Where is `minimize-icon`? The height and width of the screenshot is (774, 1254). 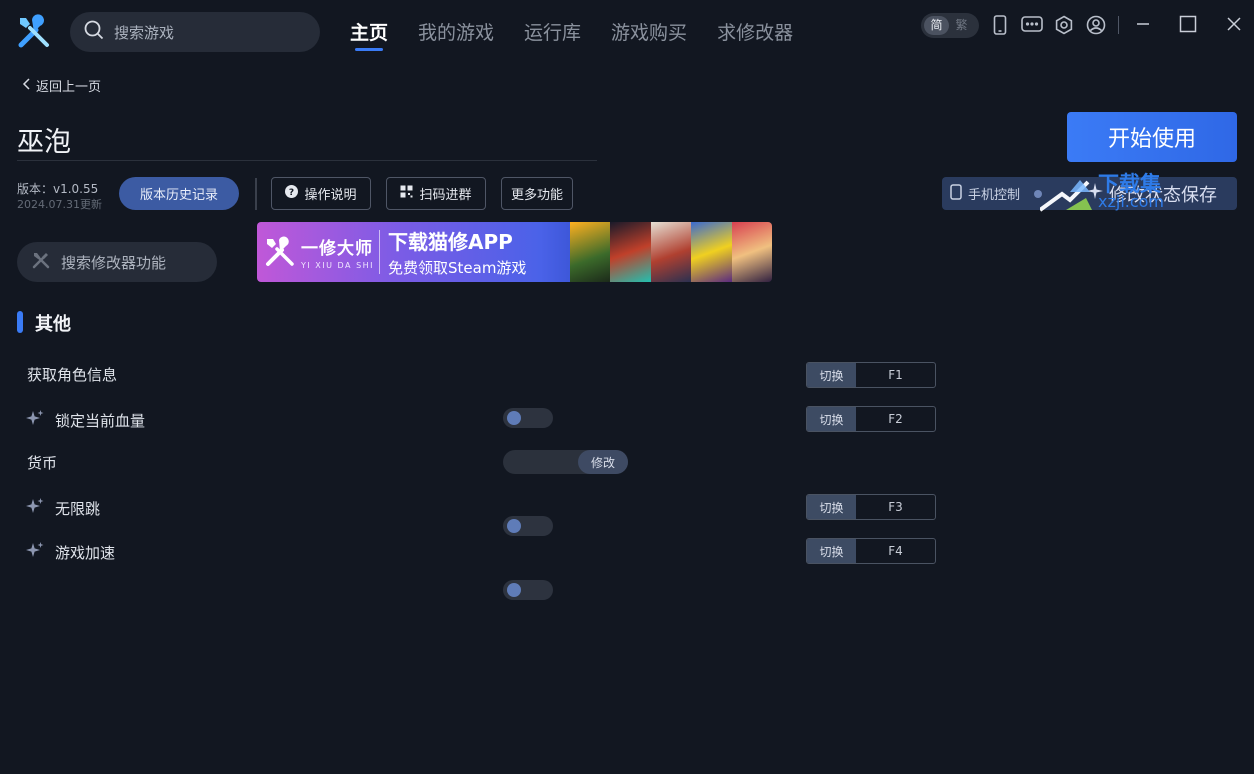
minimize-icon is located at coordinates (1143, 24).